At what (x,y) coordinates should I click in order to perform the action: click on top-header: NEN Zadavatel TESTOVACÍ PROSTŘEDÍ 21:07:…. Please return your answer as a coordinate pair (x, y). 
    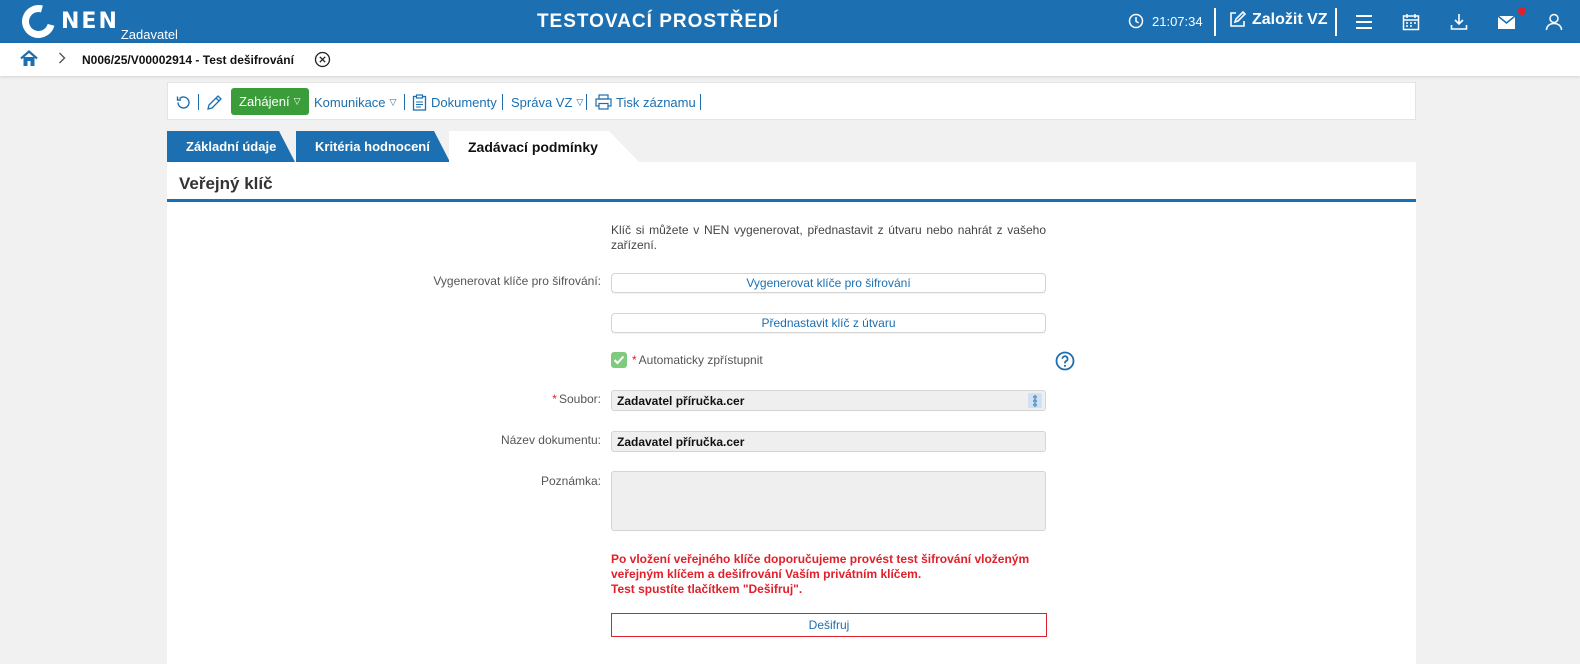
    Looking at the image, I should click on (790, 22).